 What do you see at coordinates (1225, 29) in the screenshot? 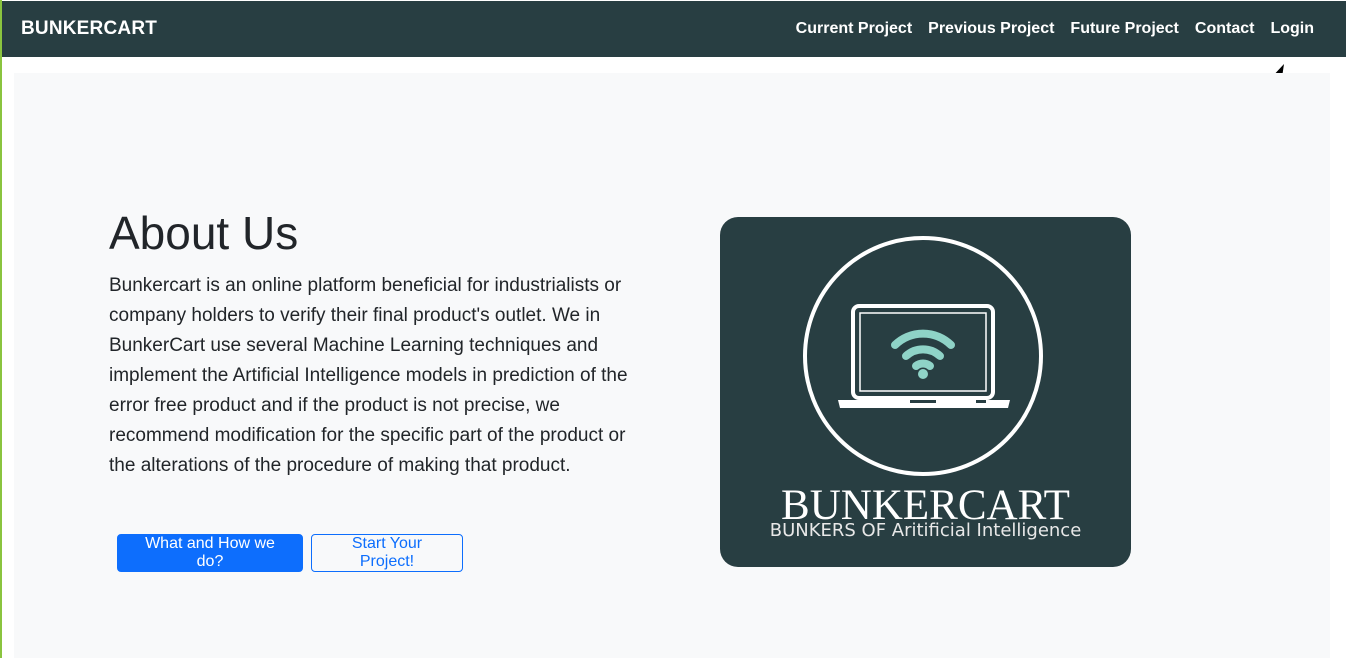
I see `nav-link-contact: Contact` at bounding box center [1225, 29].